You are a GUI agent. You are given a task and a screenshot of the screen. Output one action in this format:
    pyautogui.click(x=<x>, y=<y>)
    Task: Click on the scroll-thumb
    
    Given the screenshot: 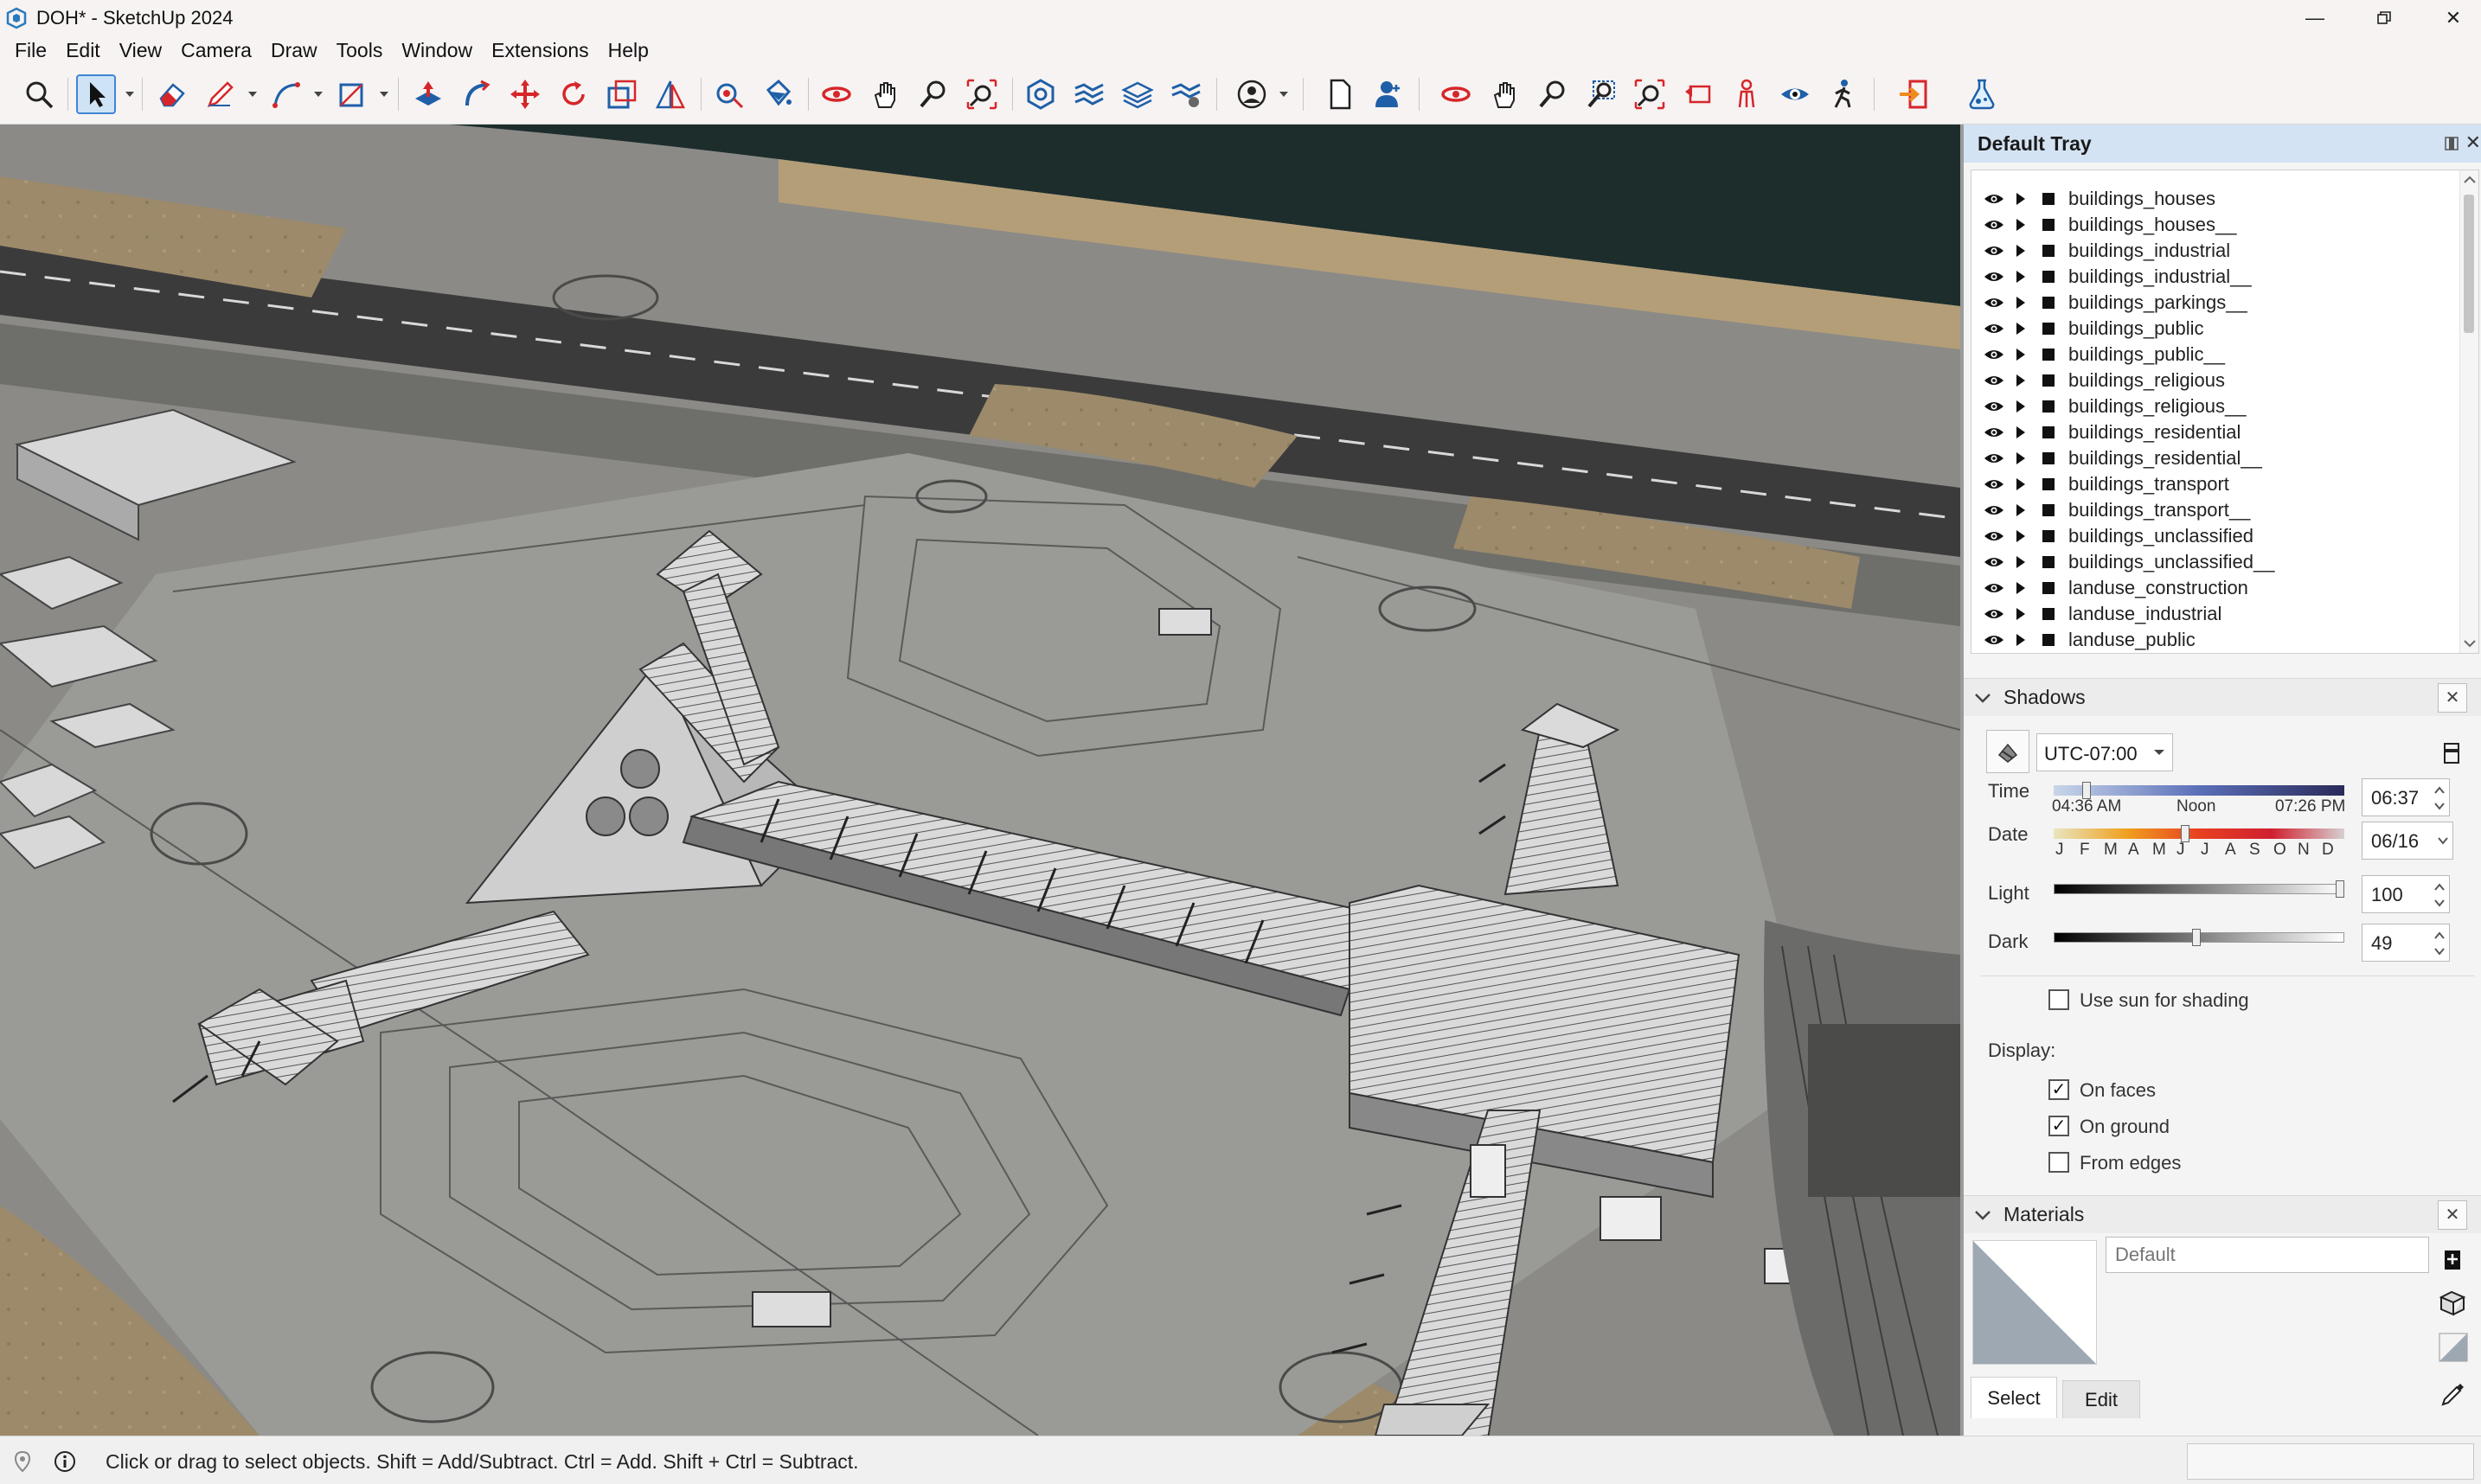 What is the action you would take?
    pyautogui.click(x=2469, y=264)
    